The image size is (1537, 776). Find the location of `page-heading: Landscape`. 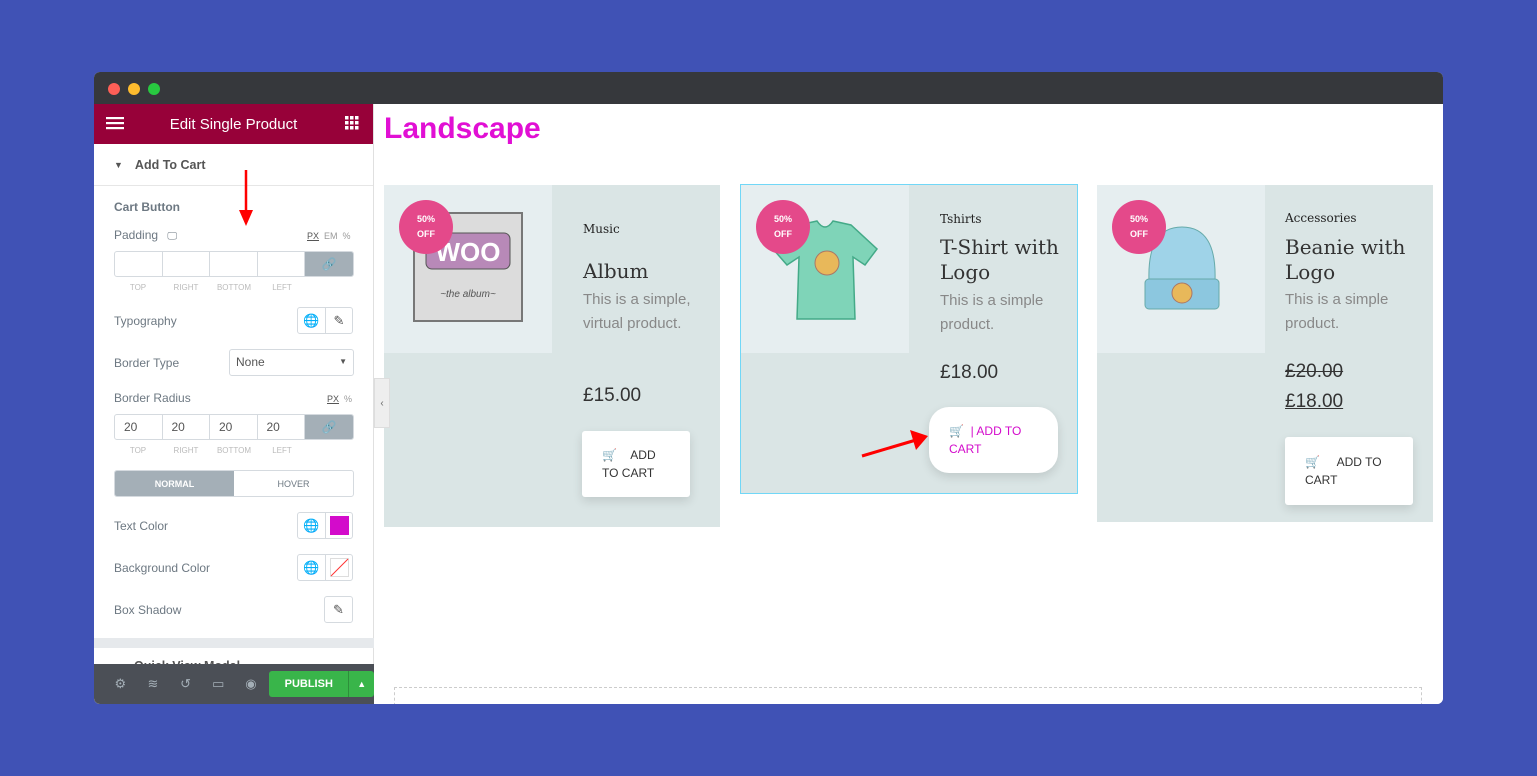

page-heading: Landscape is located at coordinates (462, 128).